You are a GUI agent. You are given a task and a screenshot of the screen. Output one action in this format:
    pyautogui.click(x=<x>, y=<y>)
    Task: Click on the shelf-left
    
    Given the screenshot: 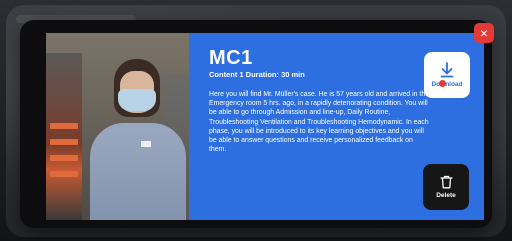 What is the action you would take?
    pyautogui.click(x=64, y=136)
    